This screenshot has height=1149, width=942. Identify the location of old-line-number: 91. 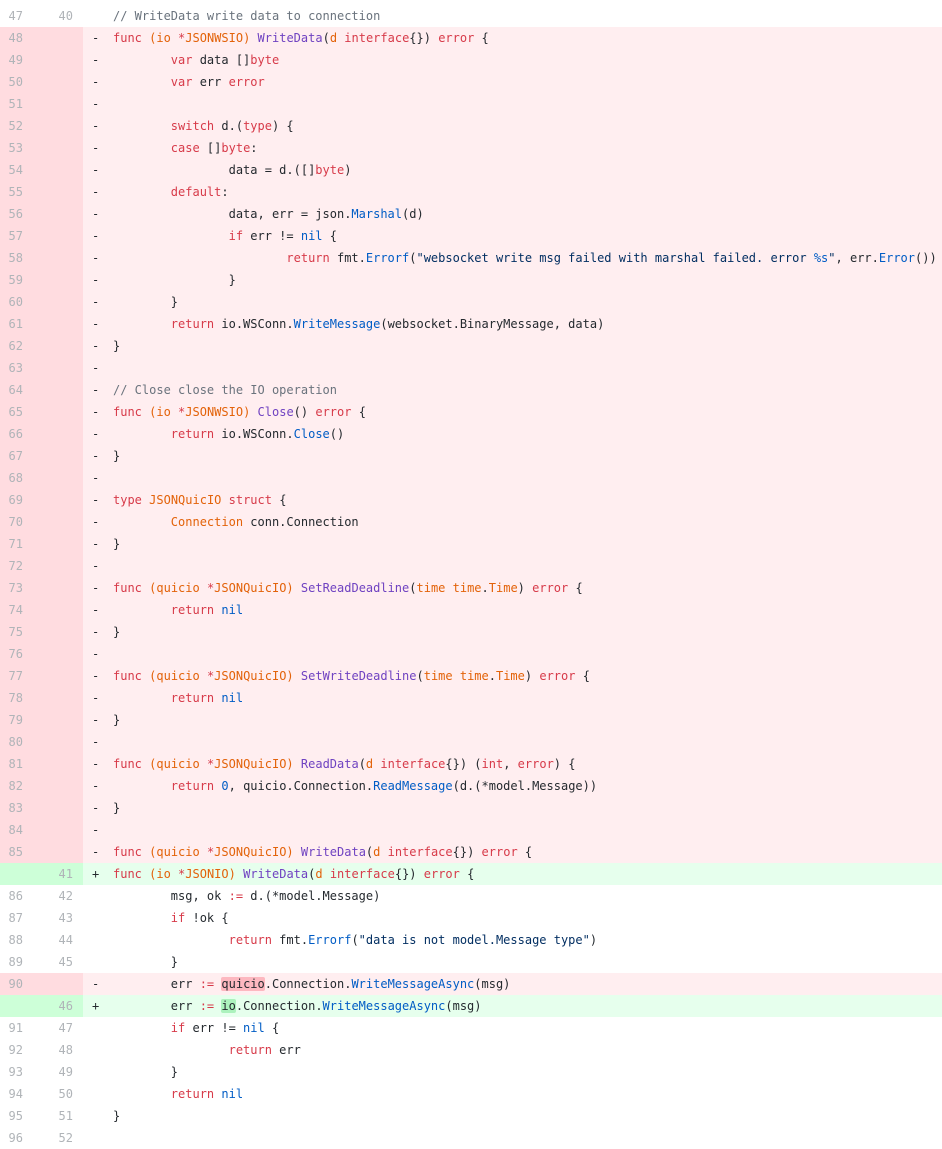
(20, 1028).